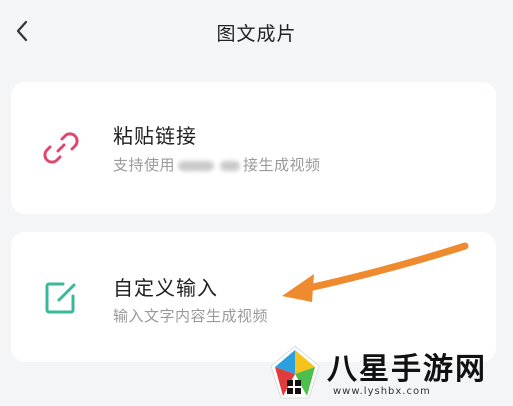 Image resolution: width=513 pixels, height=406 pixels. I want to click on watermark: 八星手游网 www.lyshbx.com, so click(388, 372).